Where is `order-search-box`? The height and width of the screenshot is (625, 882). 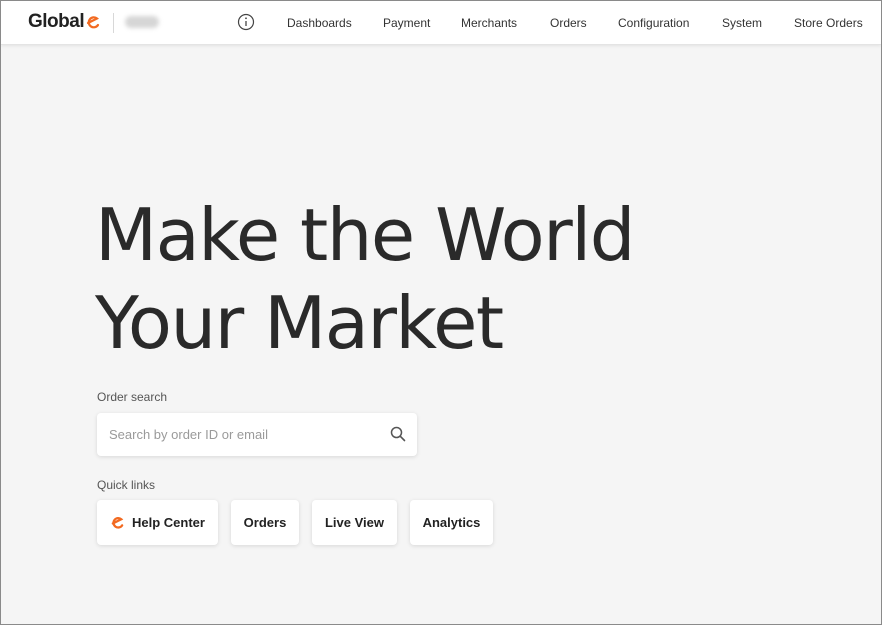
order-search-box is located at coordinates (257, 434).